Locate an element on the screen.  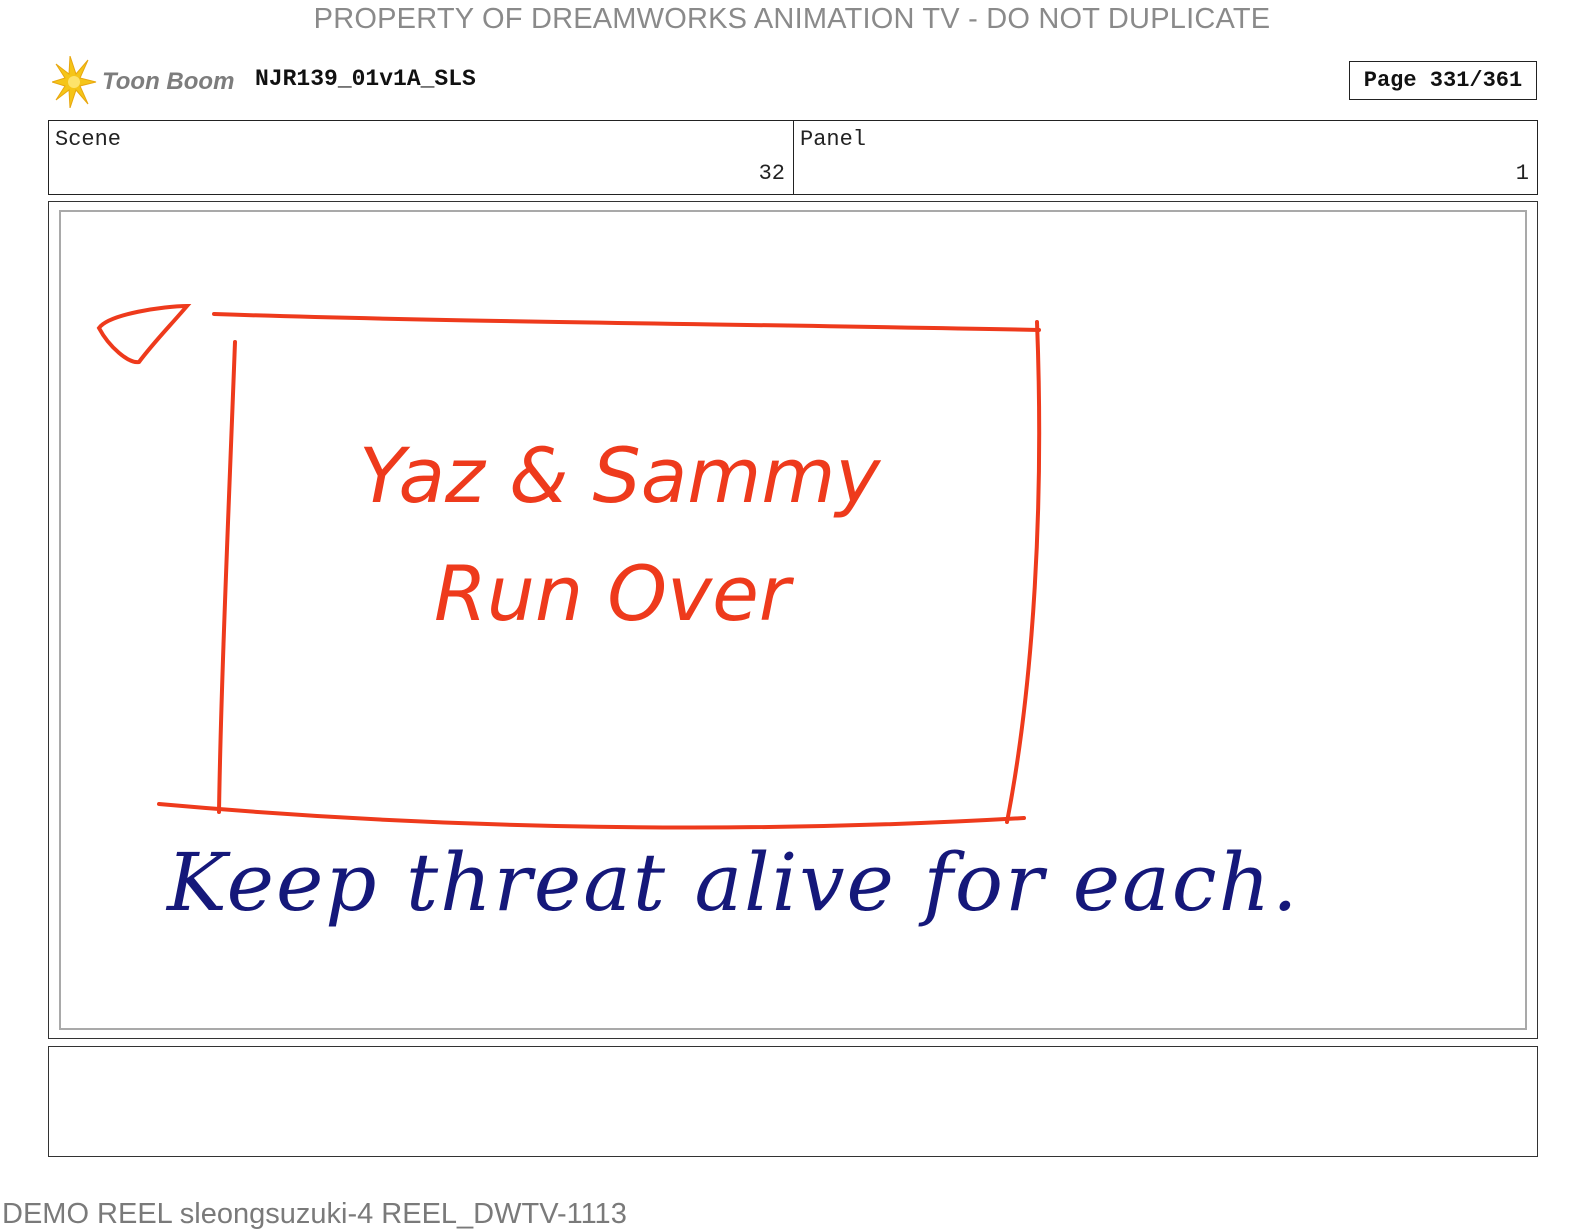
scene-panel-info: Scene 32 Panel 1 is located at coordinates (793, 157).